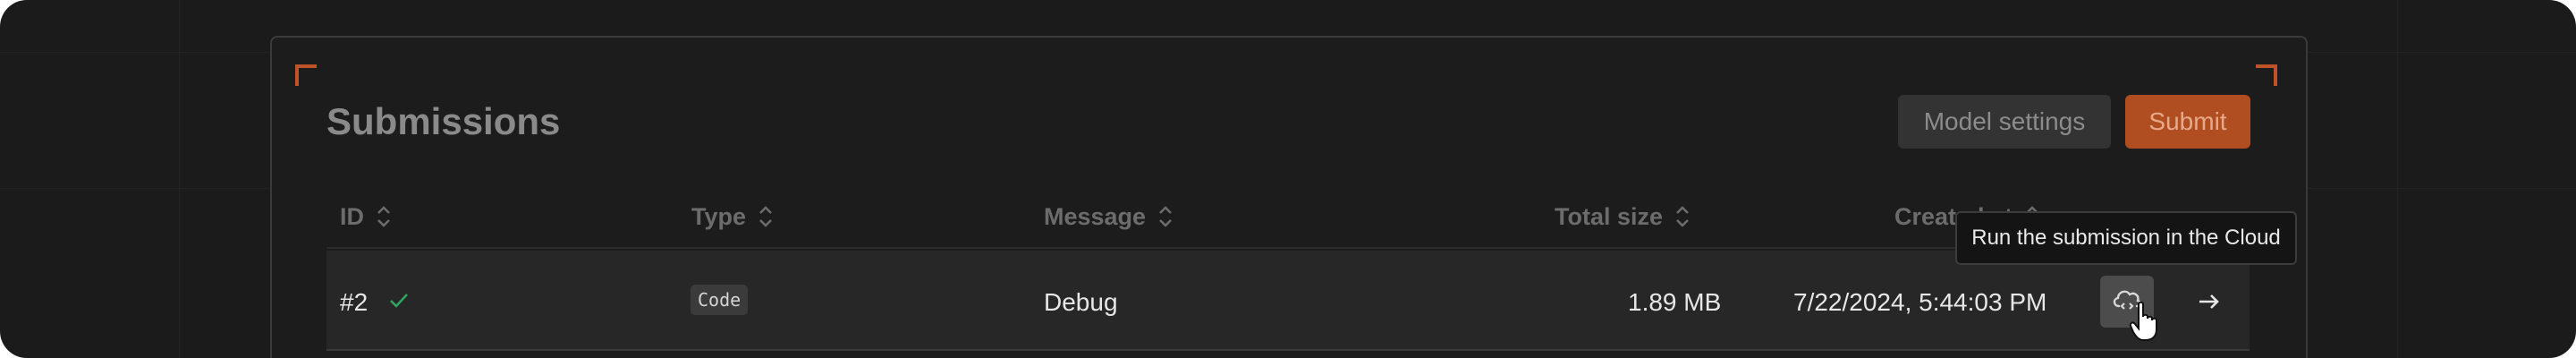 This screenshot has width=2576, height=358. I want to click on page-title: Submissions, so click(443, 121).